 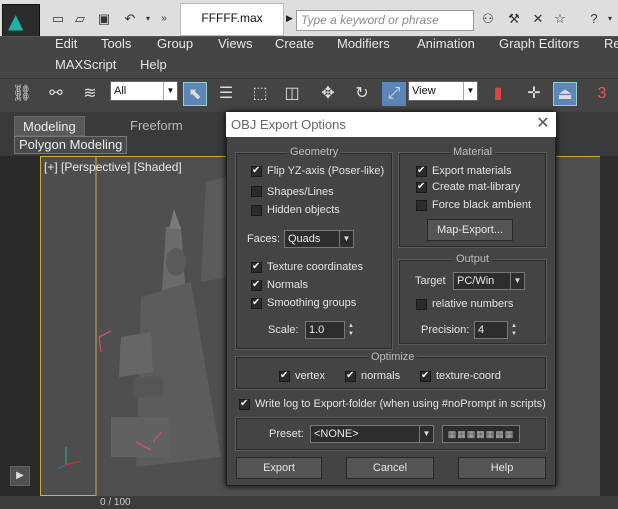 What do you see at coordinates (314, 251) in the screenshot?
I see `geometry-group` at bounding box center [314, 251].